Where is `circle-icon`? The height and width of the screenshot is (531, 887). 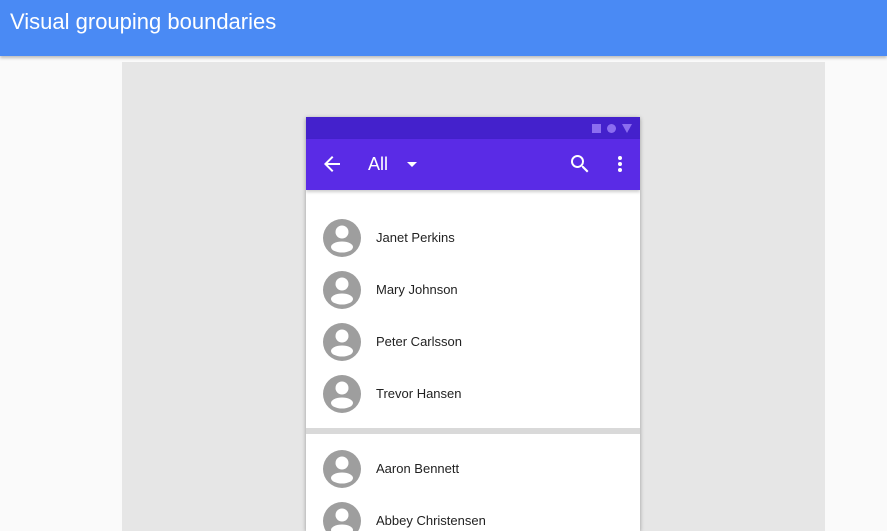 circle-icon is located at coordinates (611, 128).